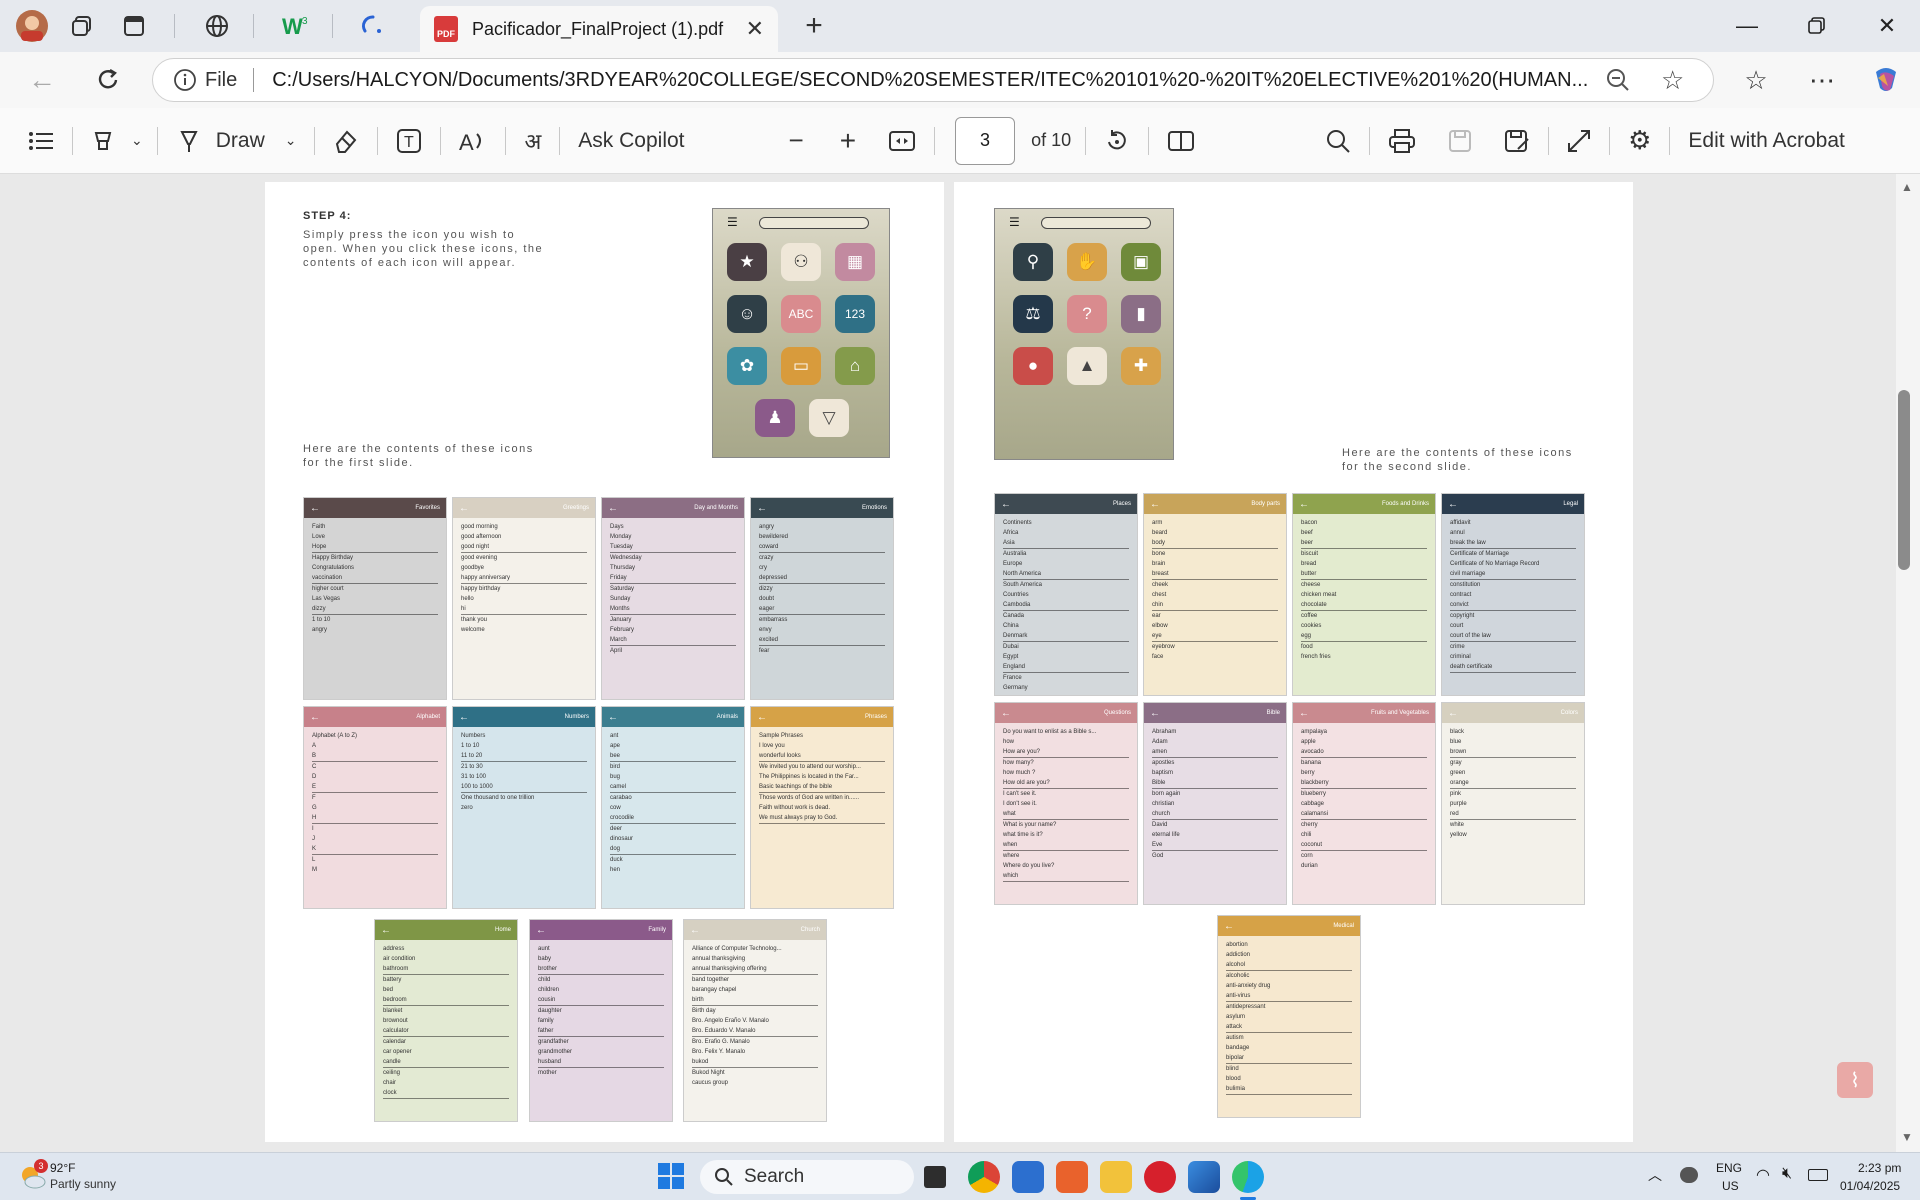 This screenshot has width=1920, height=1200. What do you see at coordinates (473, 141) in the screenshot?
I see `read-aloud-icon: A` at bounding box center [473, 141].